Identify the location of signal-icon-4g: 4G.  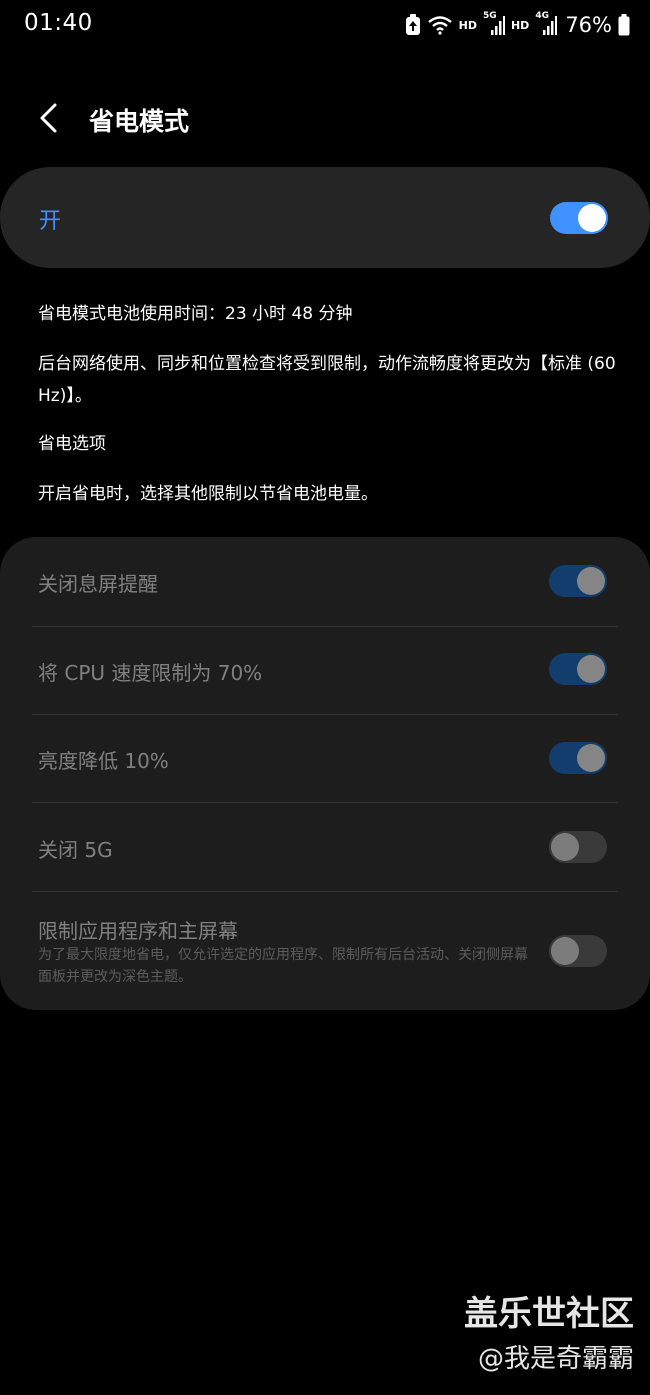
(546, 23).